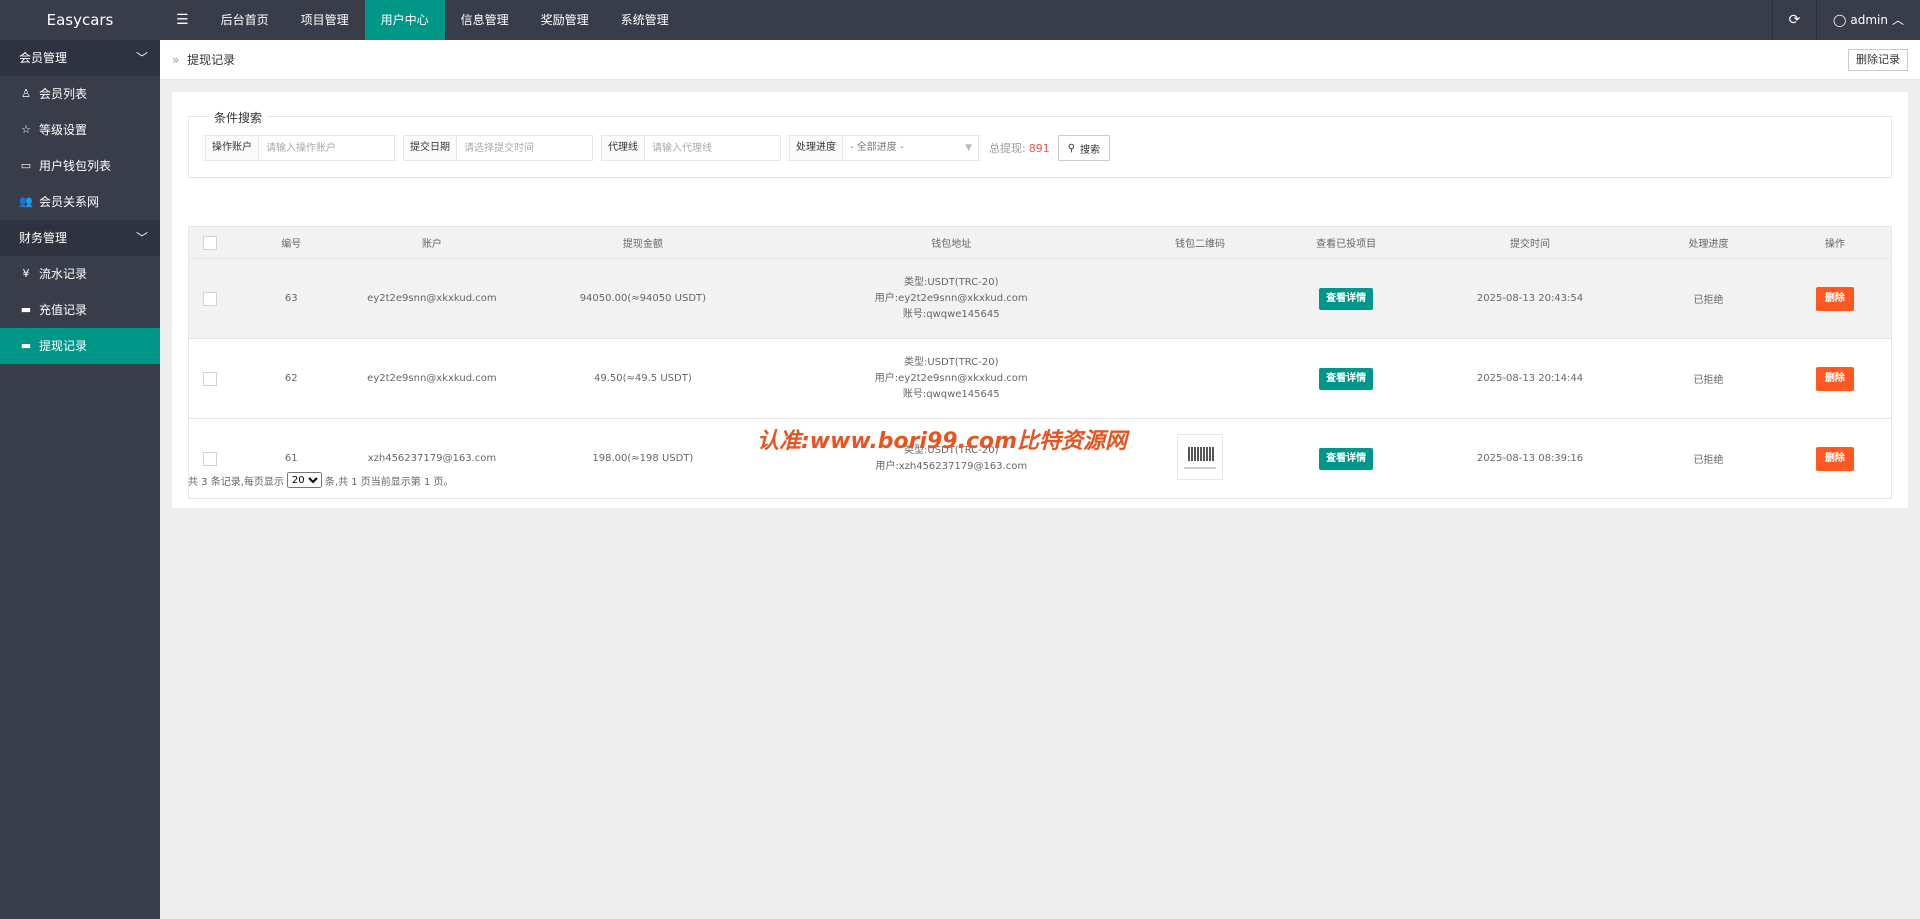 This screenshot has width=1920, height=919. Describe the element at coordinates (643, 242) in the screenshot. I see `column-header: 提现金额` at that location.